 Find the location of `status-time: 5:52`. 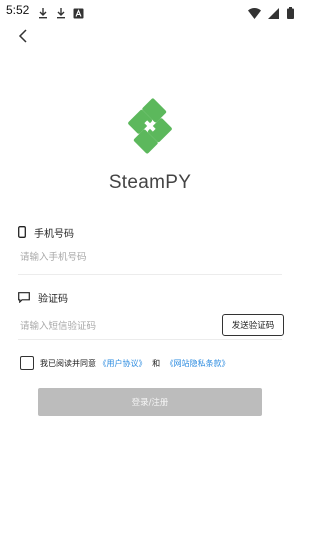

status-time: 5:52 is located at coordinates (18, 10).